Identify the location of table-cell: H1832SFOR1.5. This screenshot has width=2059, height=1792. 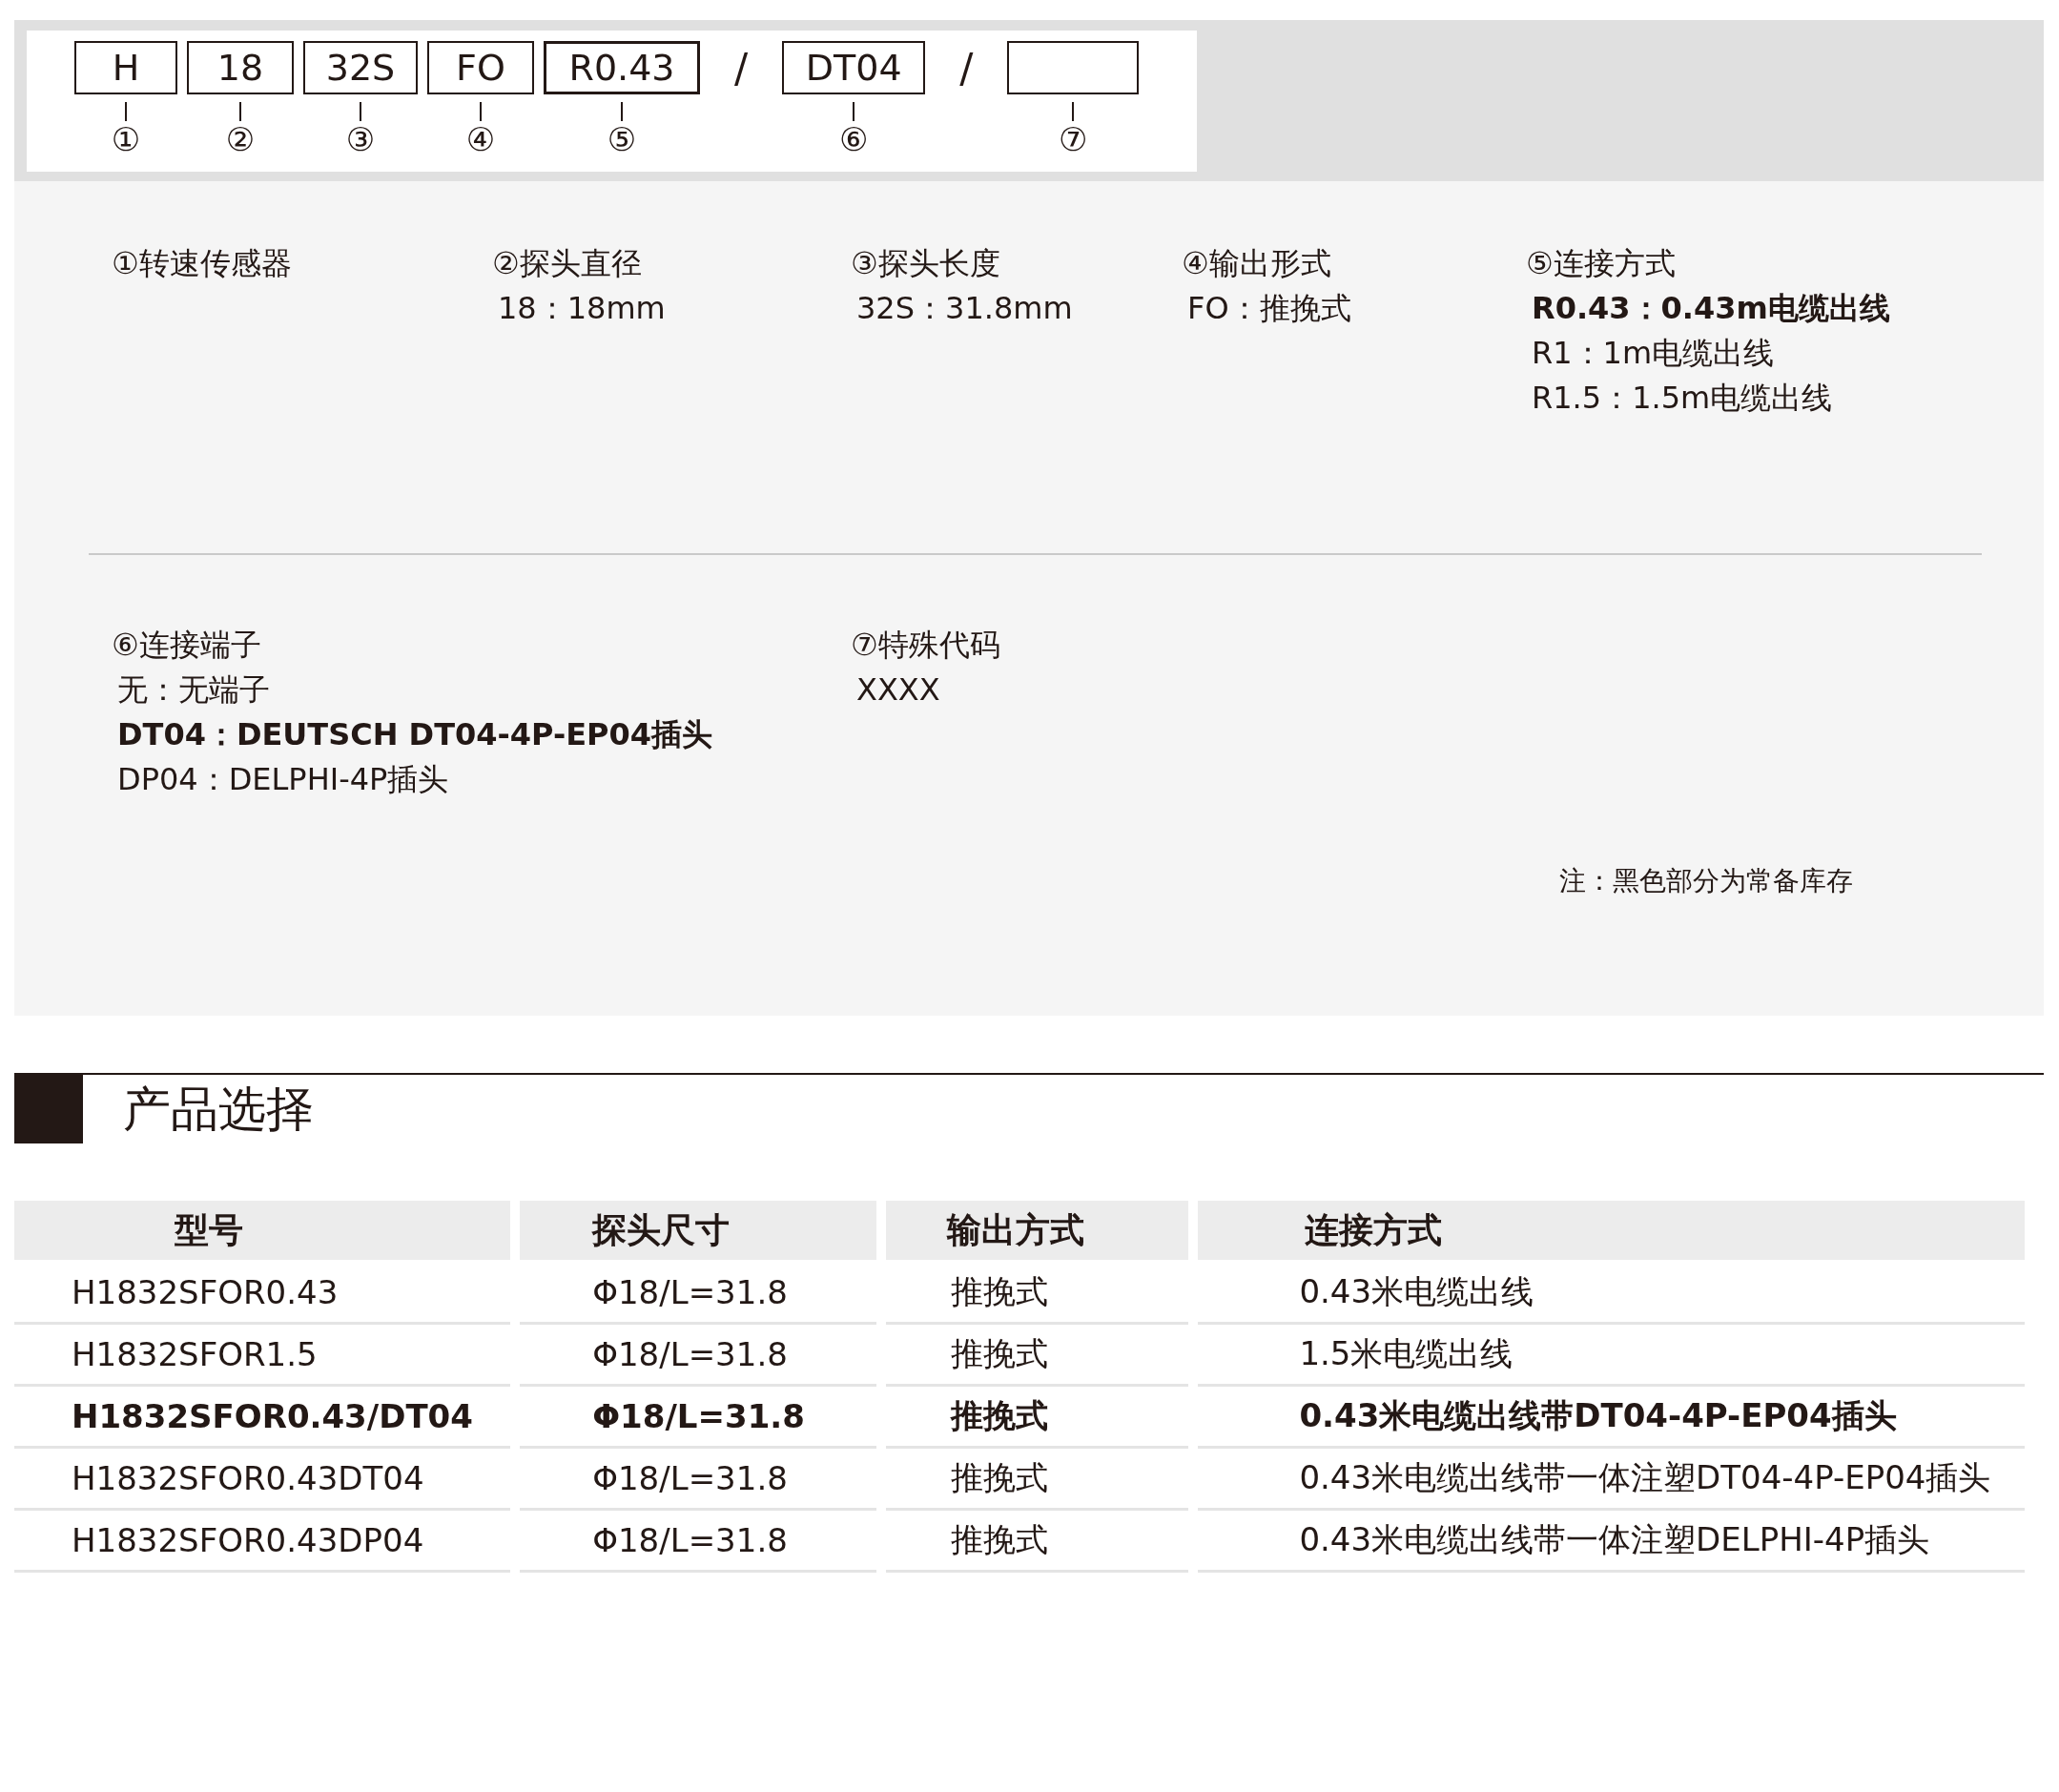
(262, 1356).